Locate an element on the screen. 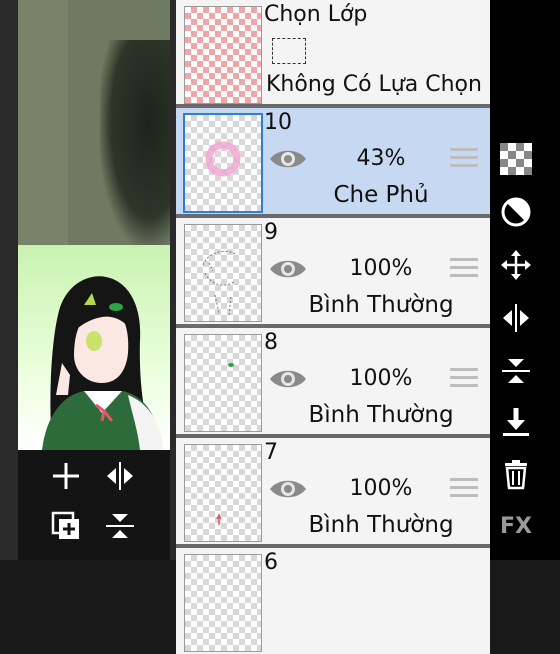  layer-number: 9 is located at coordinates (271, 232).